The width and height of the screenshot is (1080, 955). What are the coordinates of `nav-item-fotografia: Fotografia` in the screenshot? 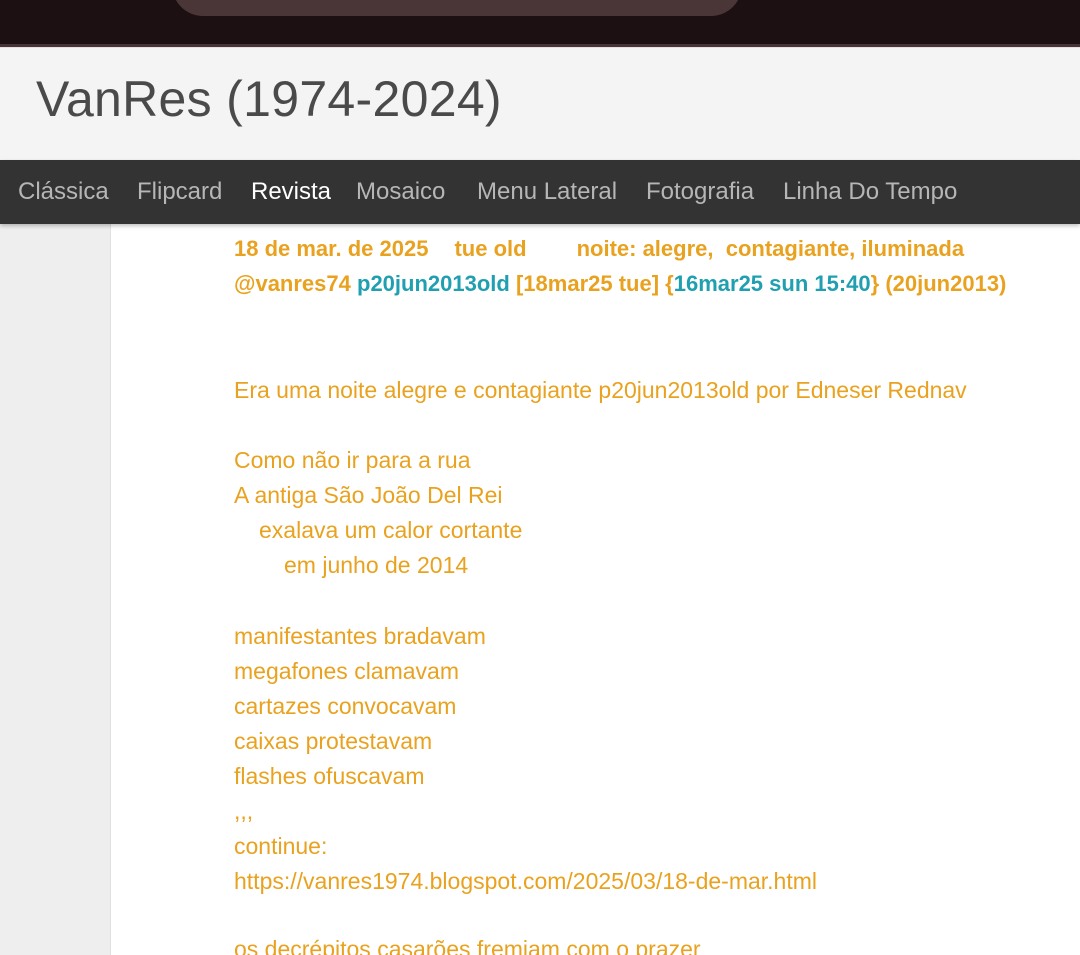 It's located at (700, 192).